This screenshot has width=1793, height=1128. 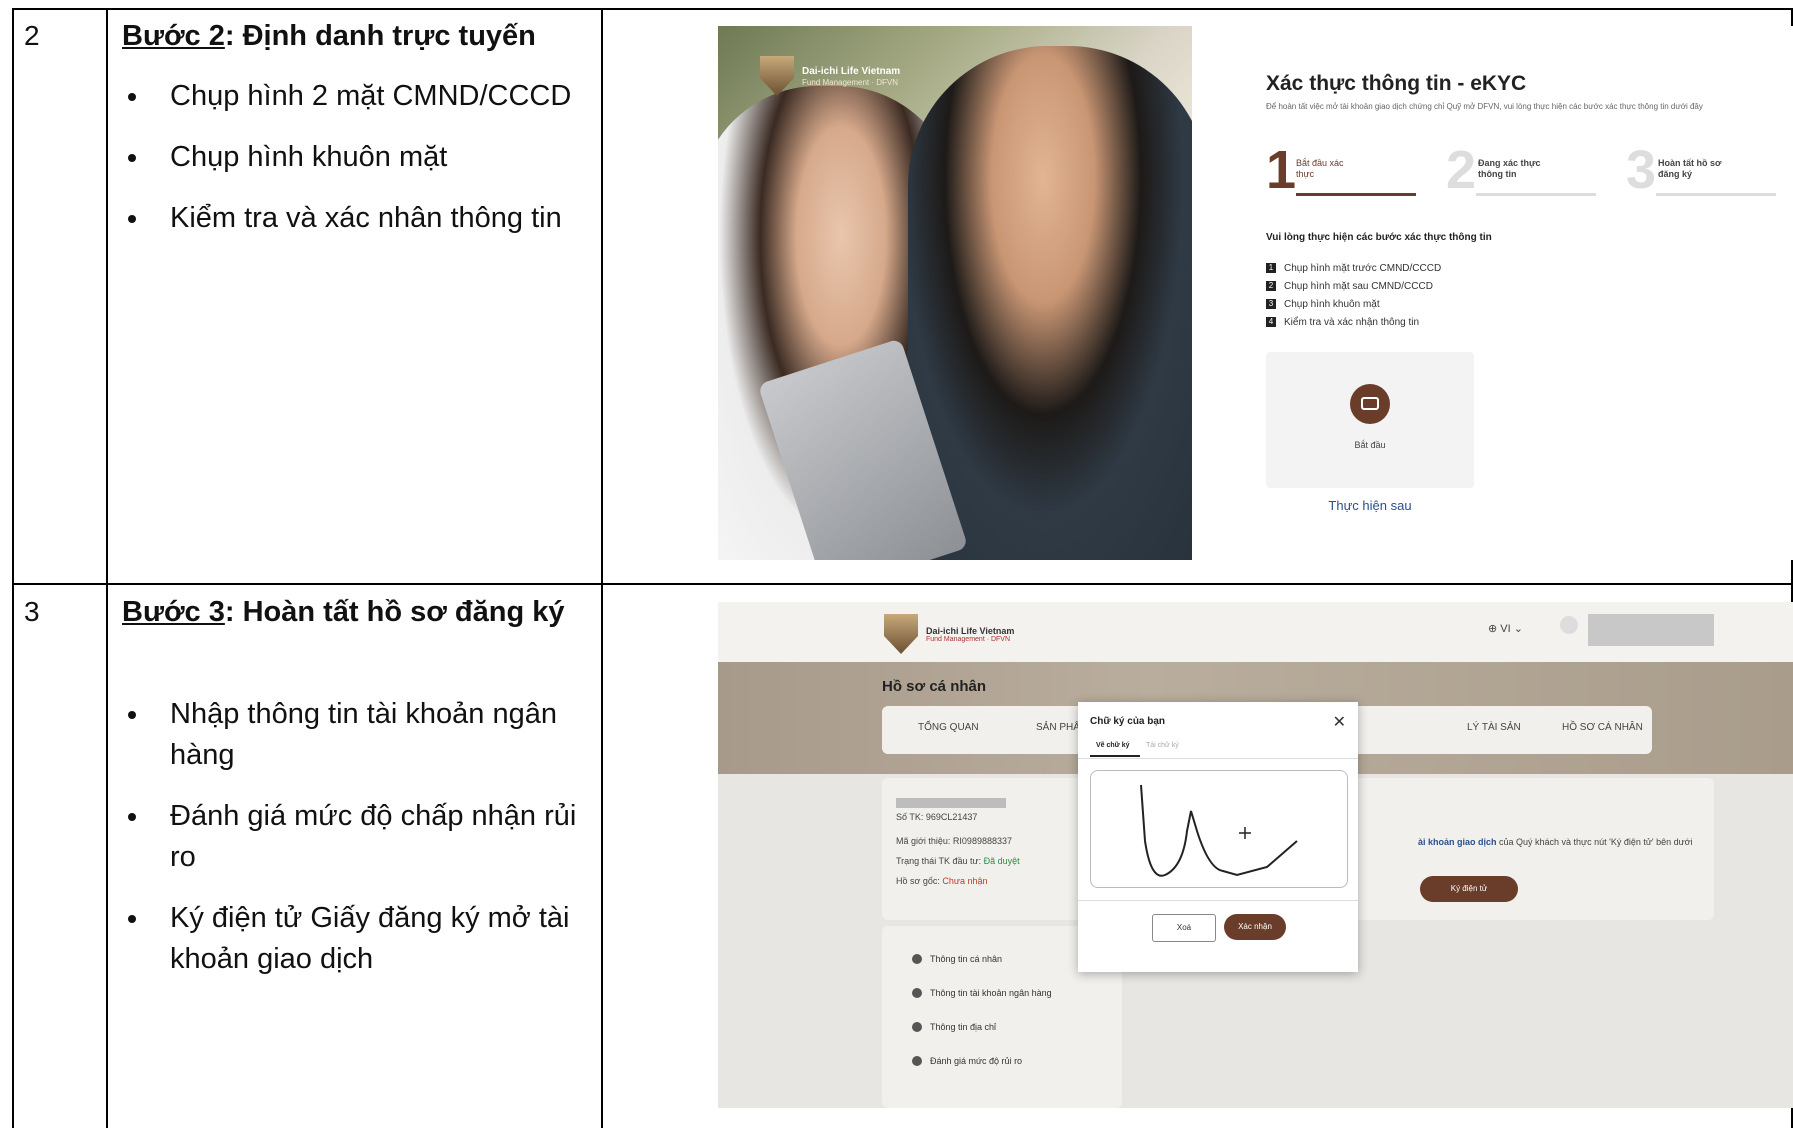 I want to click on list-item: 3 Chụp hình khuôn mặt, so click(x=1353, y=304).